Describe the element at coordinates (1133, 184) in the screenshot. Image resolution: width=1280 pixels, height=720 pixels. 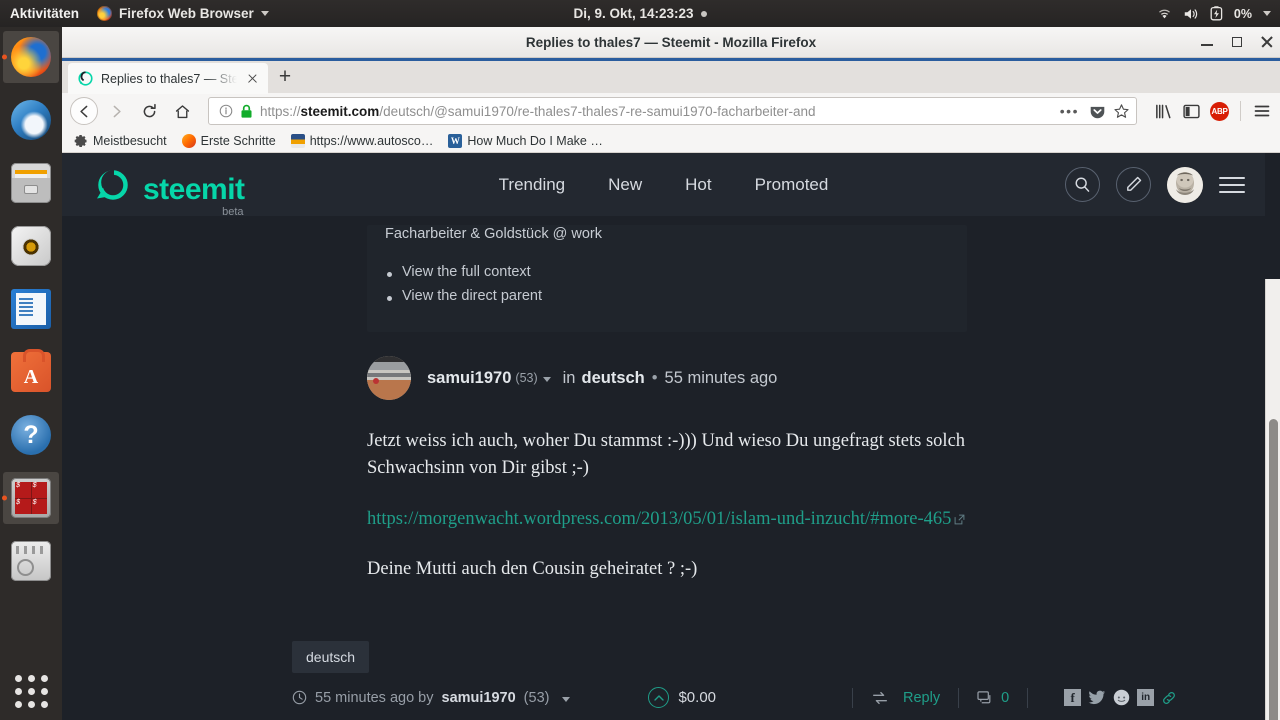
I see `compose-button` at that location.